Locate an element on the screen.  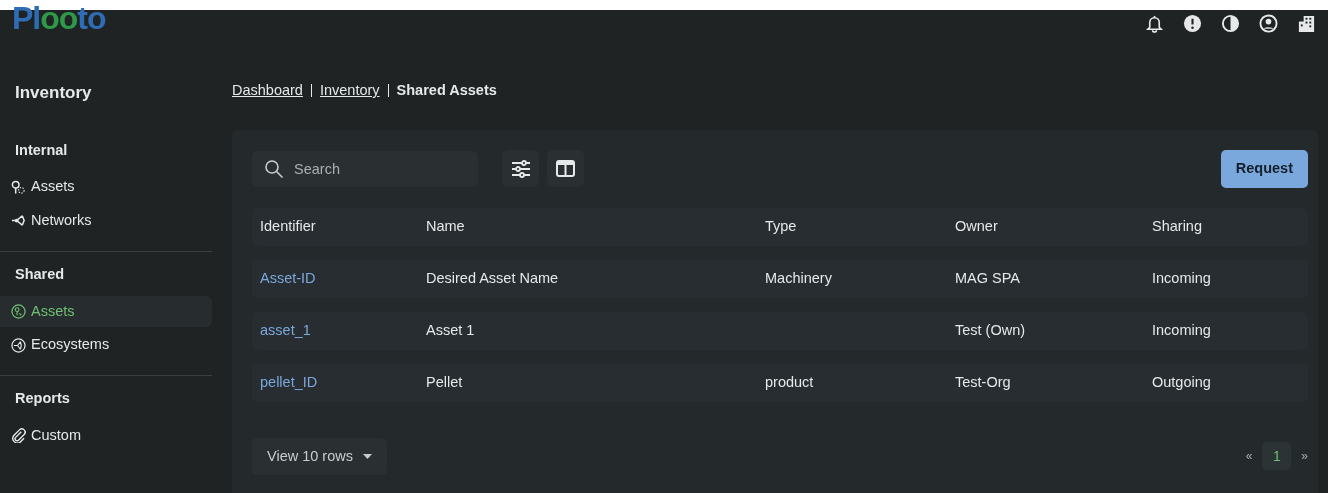
user-icon is located at coordinates (1268, 23).